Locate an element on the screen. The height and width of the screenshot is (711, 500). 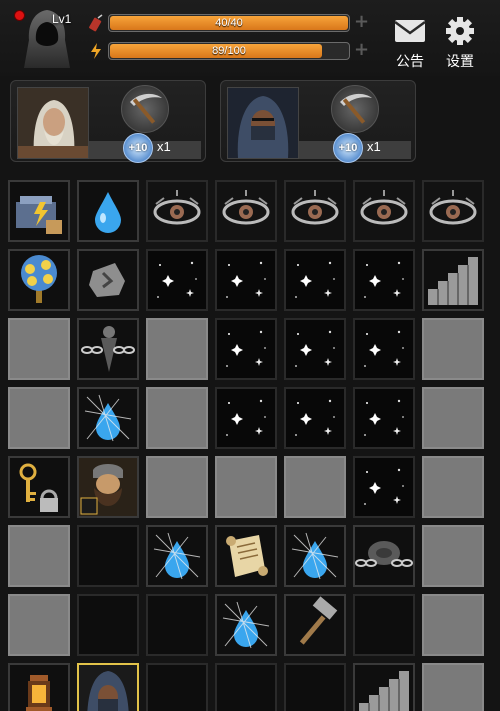
mail-icon is located at coordinates (410, 31).